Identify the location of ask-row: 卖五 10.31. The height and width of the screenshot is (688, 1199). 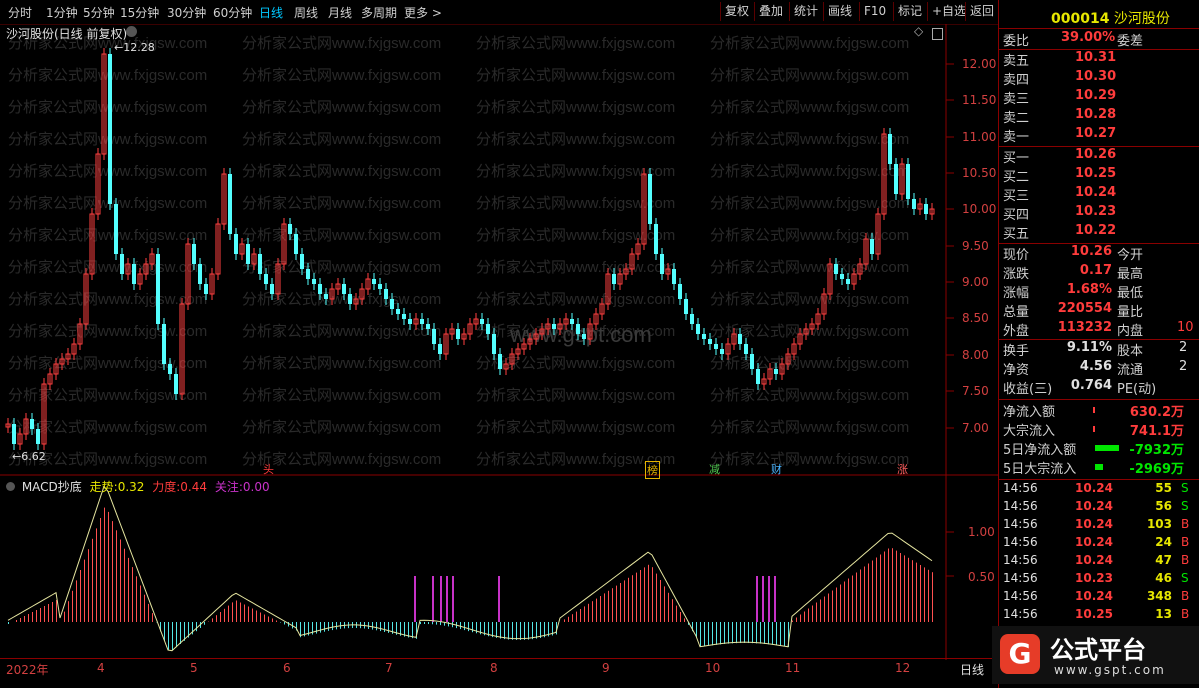
(1099, 59).